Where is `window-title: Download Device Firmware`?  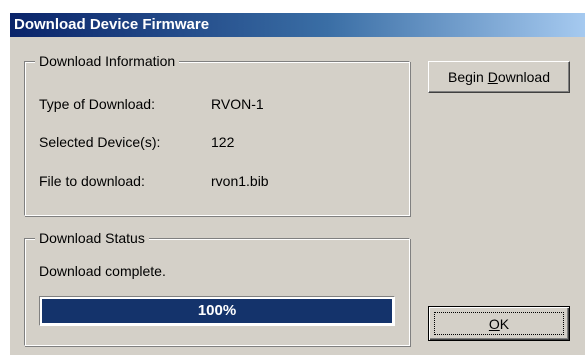
window-title: Download Device Firmware is located at coordinates (112, 24).